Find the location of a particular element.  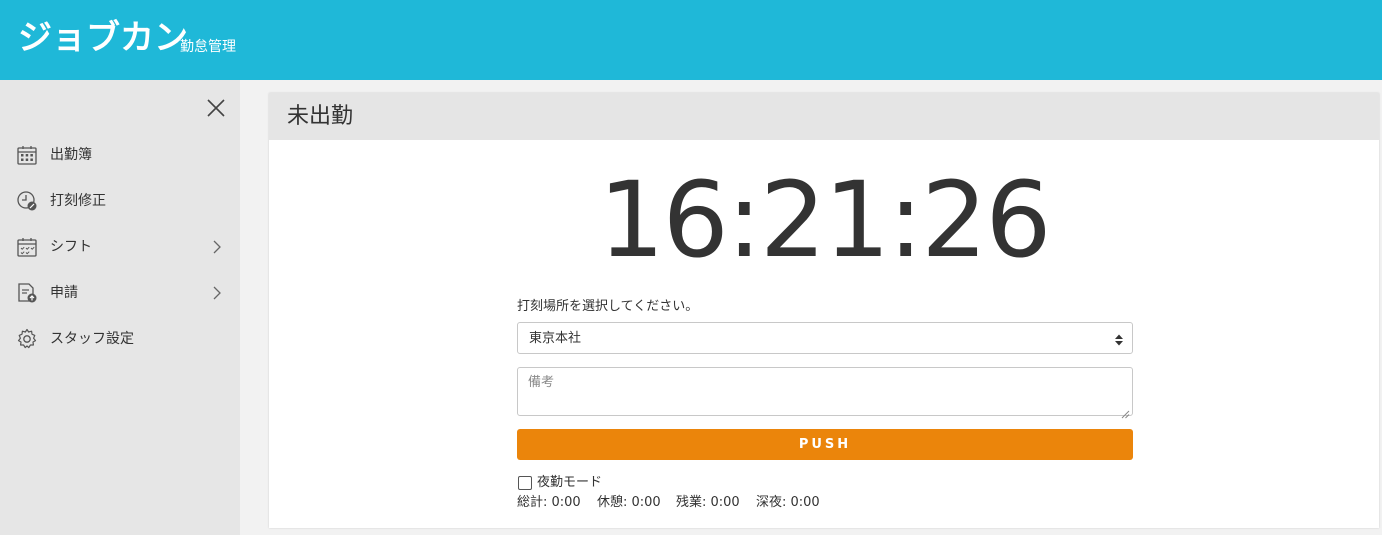

sidebar-item-label: 出勤簿 is located at coordinates (71, 155).